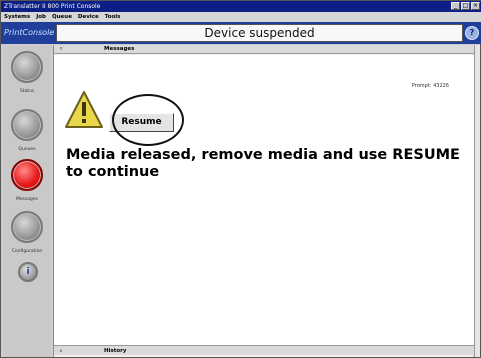 This screenshot has width=481, height=358. Describe the element at coordinates (259, 33) in the screenshot. I see `page-title: Device suspended` at that location.